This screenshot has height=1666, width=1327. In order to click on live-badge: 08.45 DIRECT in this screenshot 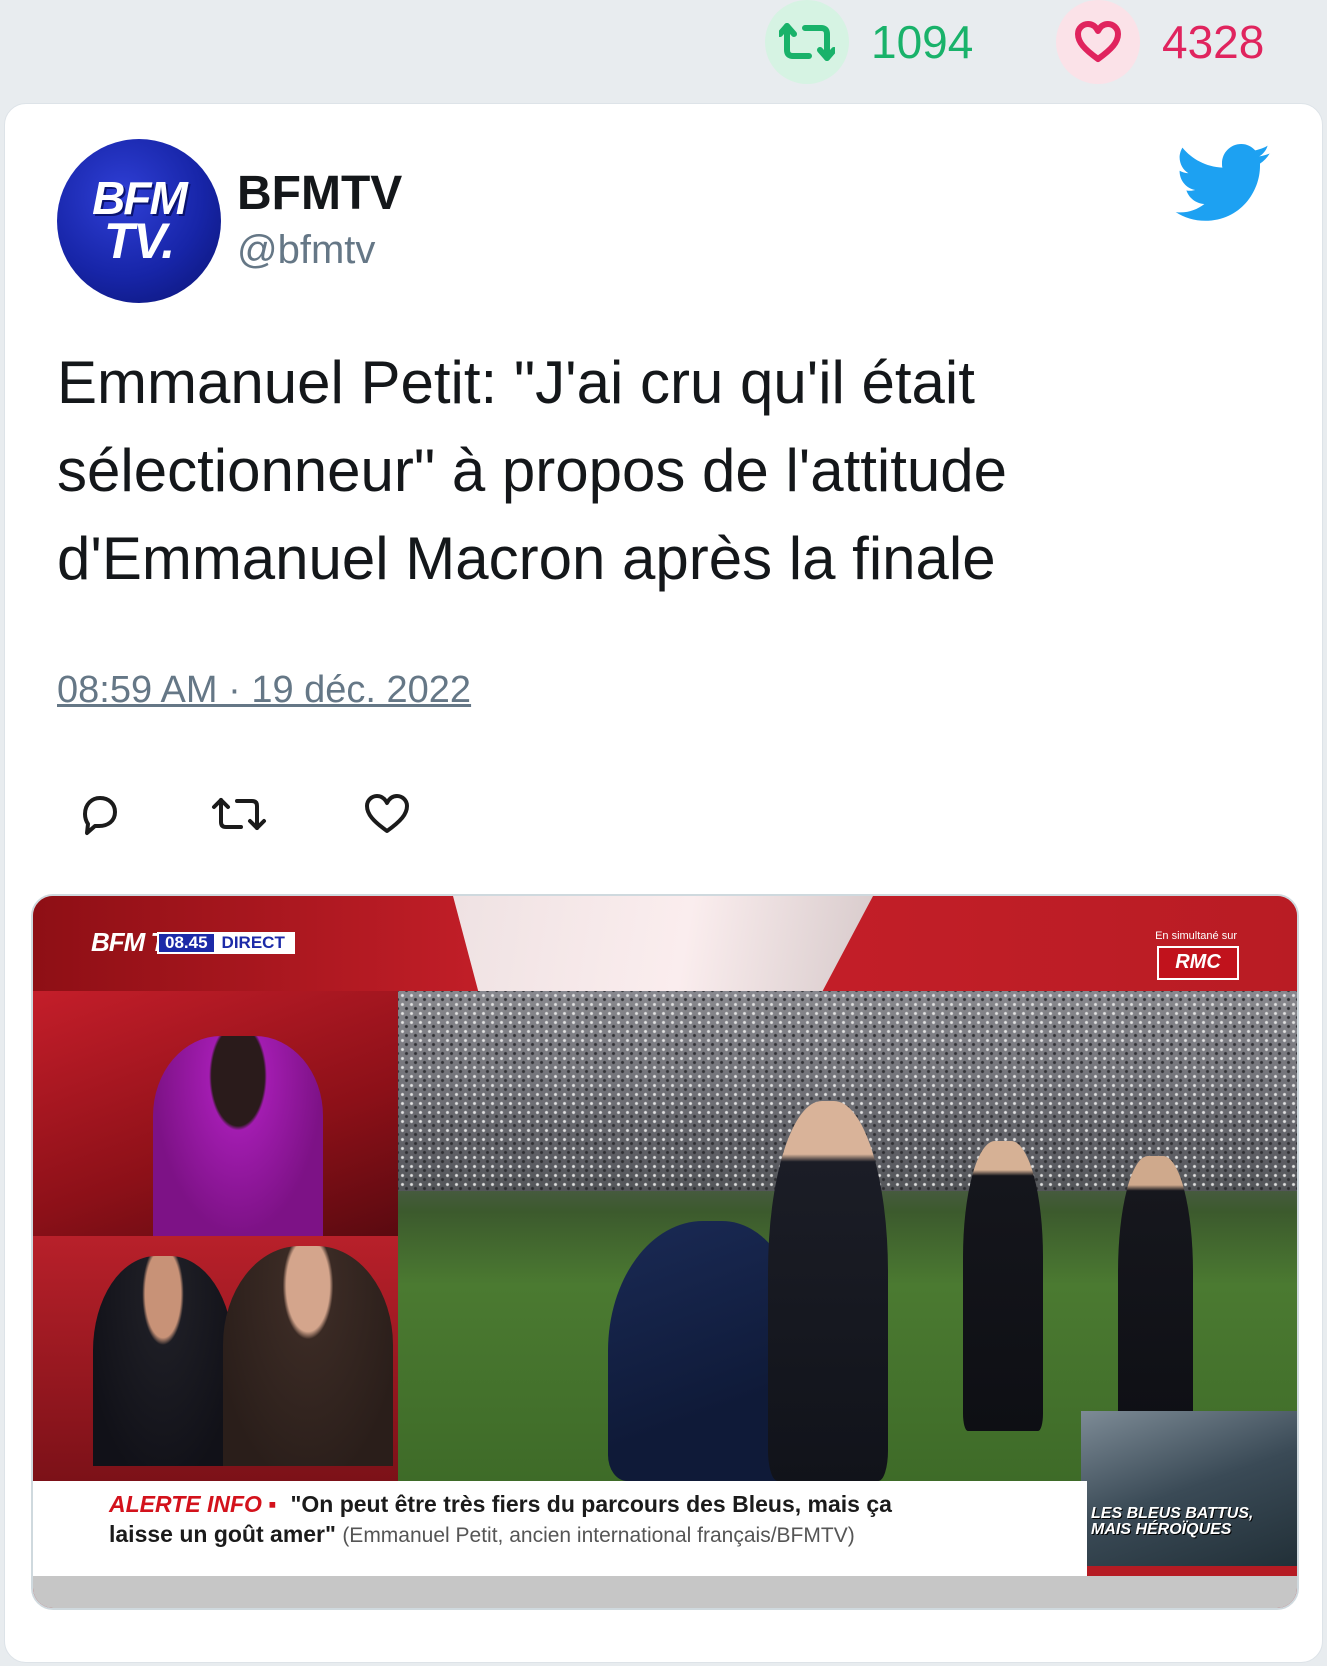, I will do `click(226, 943)`.